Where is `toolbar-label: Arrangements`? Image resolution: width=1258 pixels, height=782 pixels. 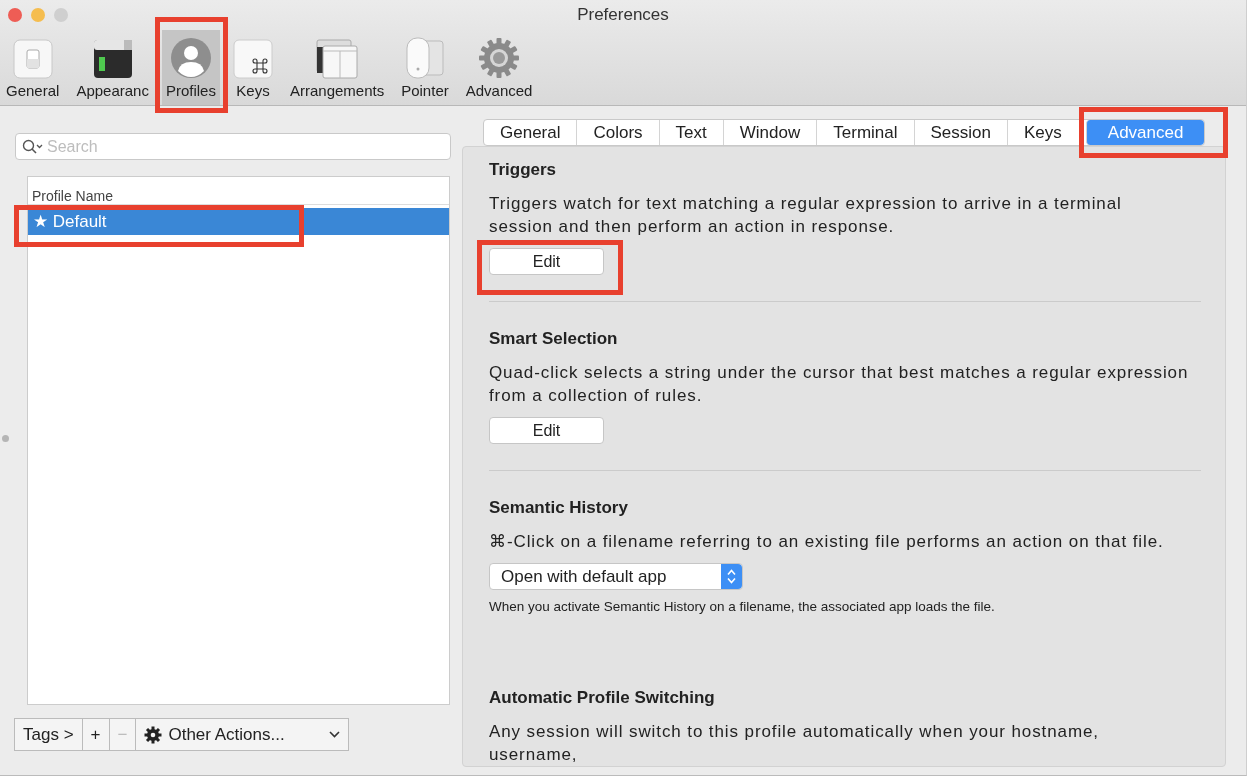
toolbar-label: Arrangements is located at coordinates (337, 90).